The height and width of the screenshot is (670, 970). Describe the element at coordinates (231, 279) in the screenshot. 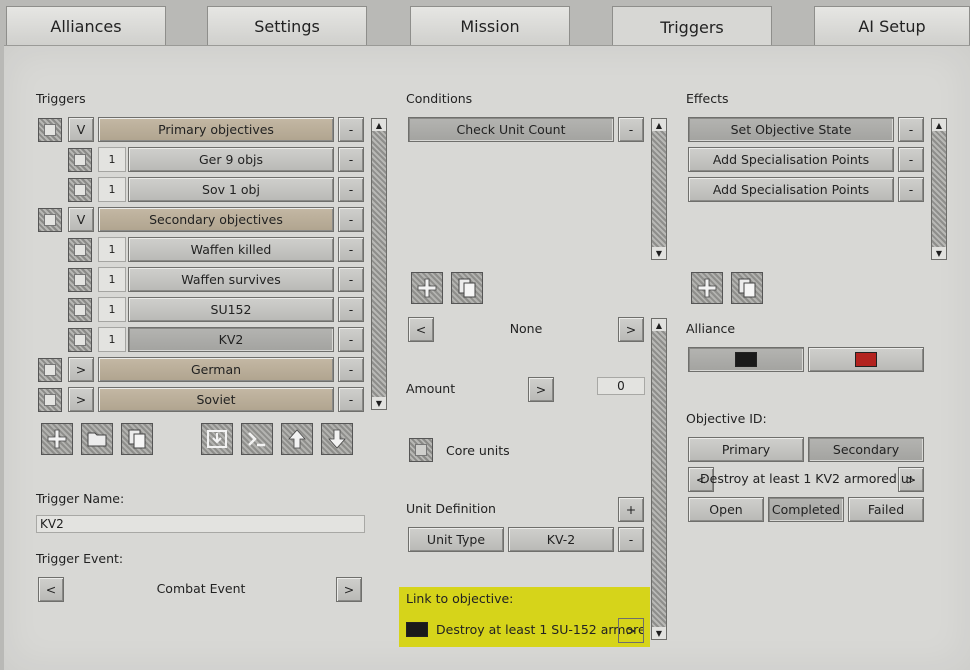

I see `trigger-item: Waffen survives` at that location.